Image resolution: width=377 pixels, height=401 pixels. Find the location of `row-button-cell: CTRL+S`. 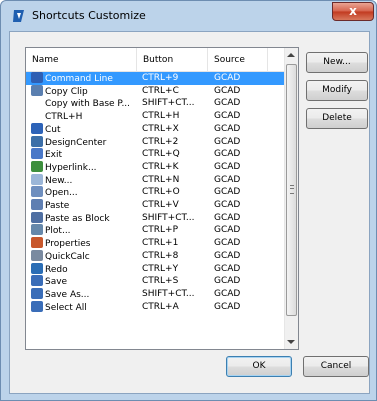

row-button-cell: CTRL+S is located at coordinates (160, 281).